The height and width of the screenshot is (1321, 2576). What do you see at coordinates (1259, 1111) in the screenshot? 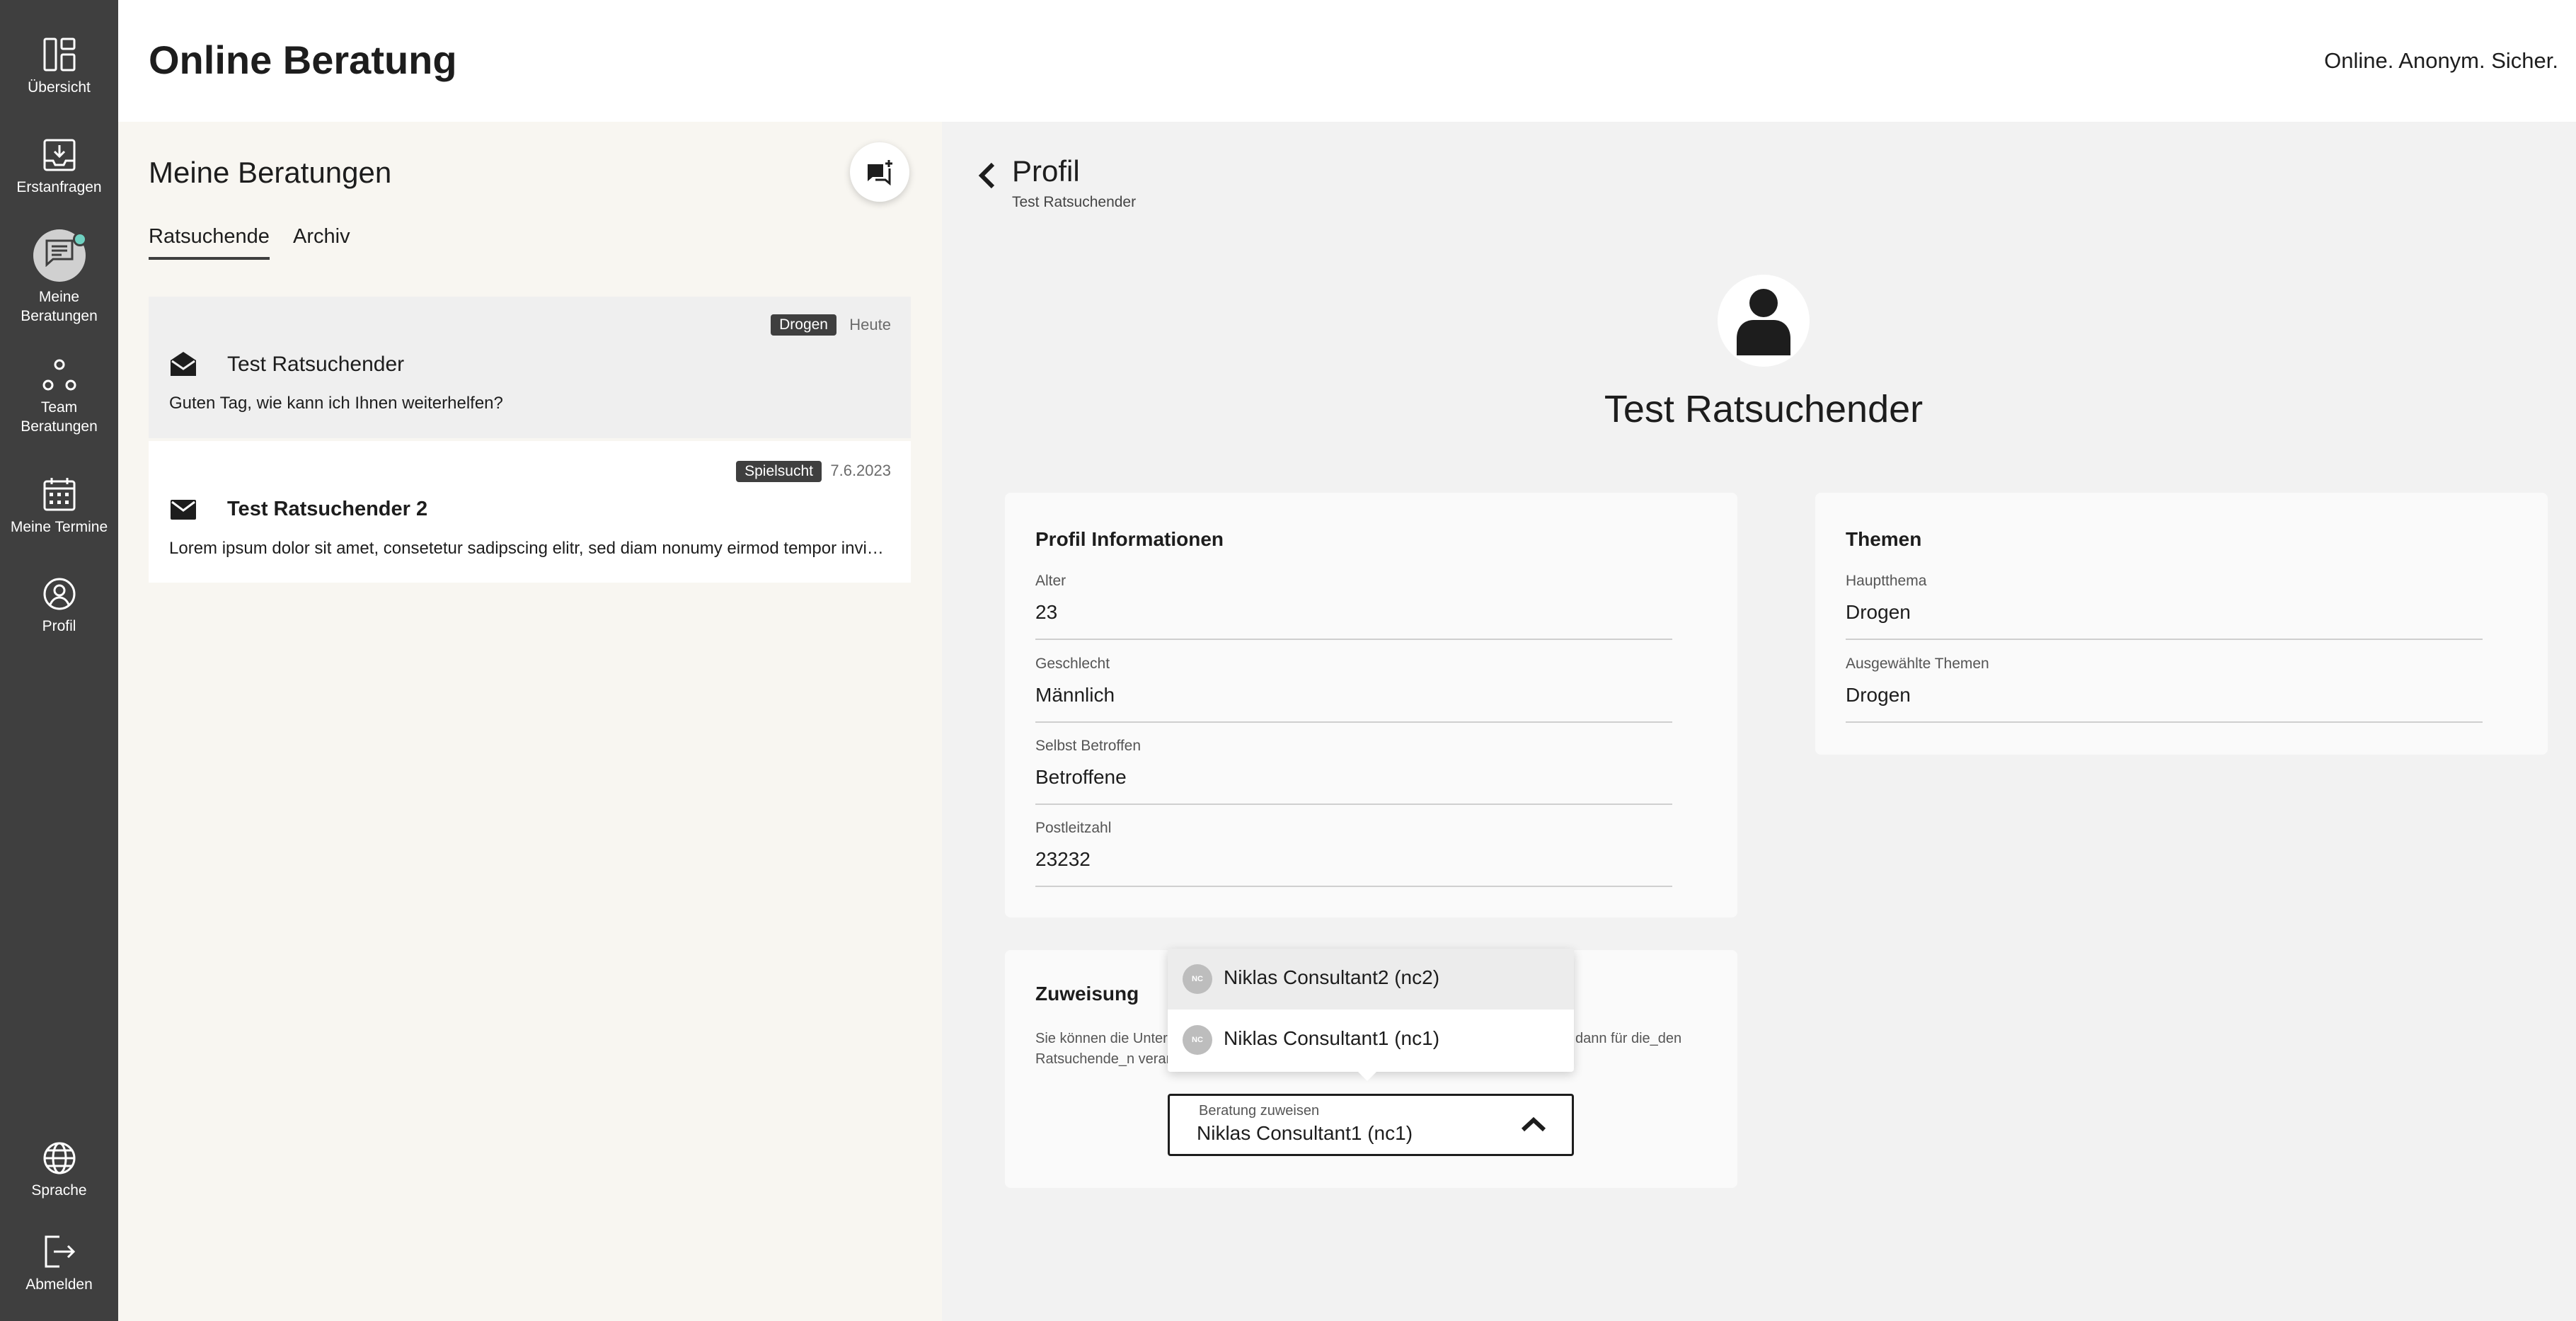
I see `select-label: Beratung zuweisen` at bounding box center [1259, 1111].